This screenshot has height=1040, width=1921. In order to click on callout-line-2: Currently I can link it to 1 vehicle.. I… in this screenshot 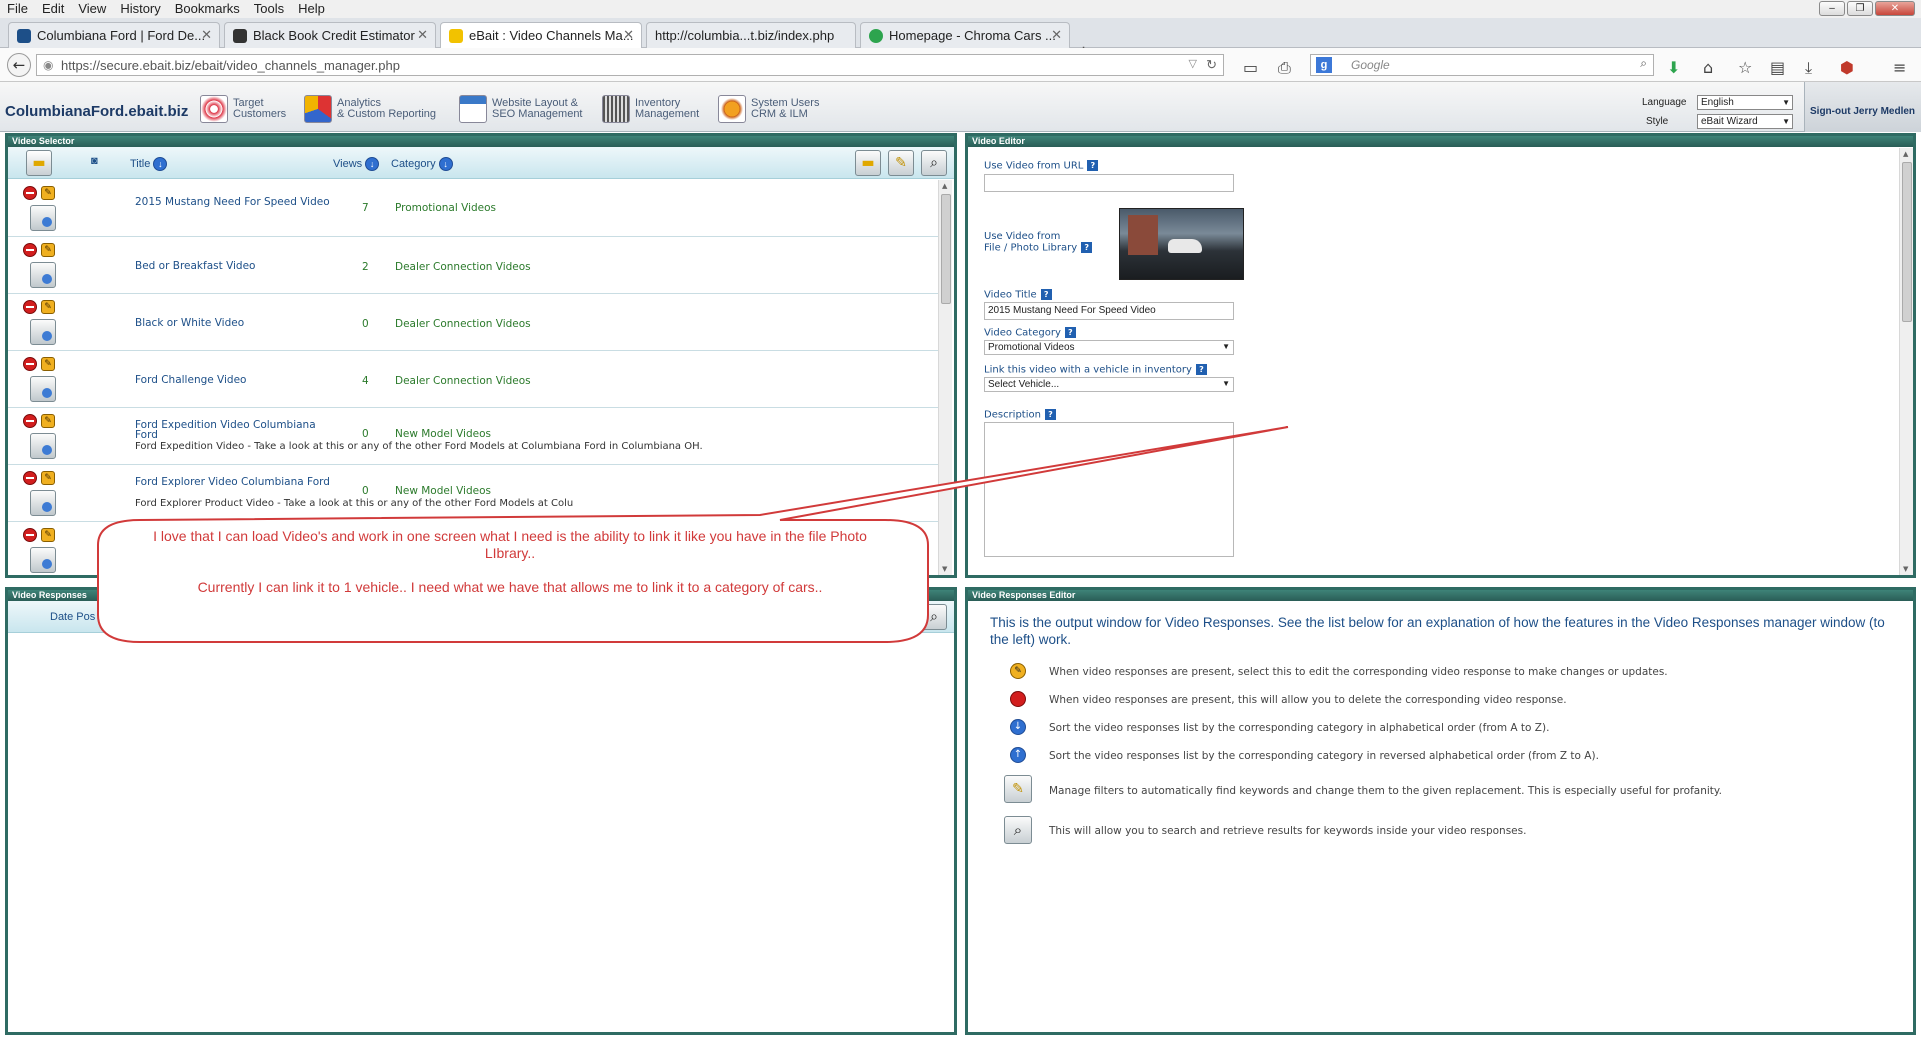, I will do `click(510, 587)`.